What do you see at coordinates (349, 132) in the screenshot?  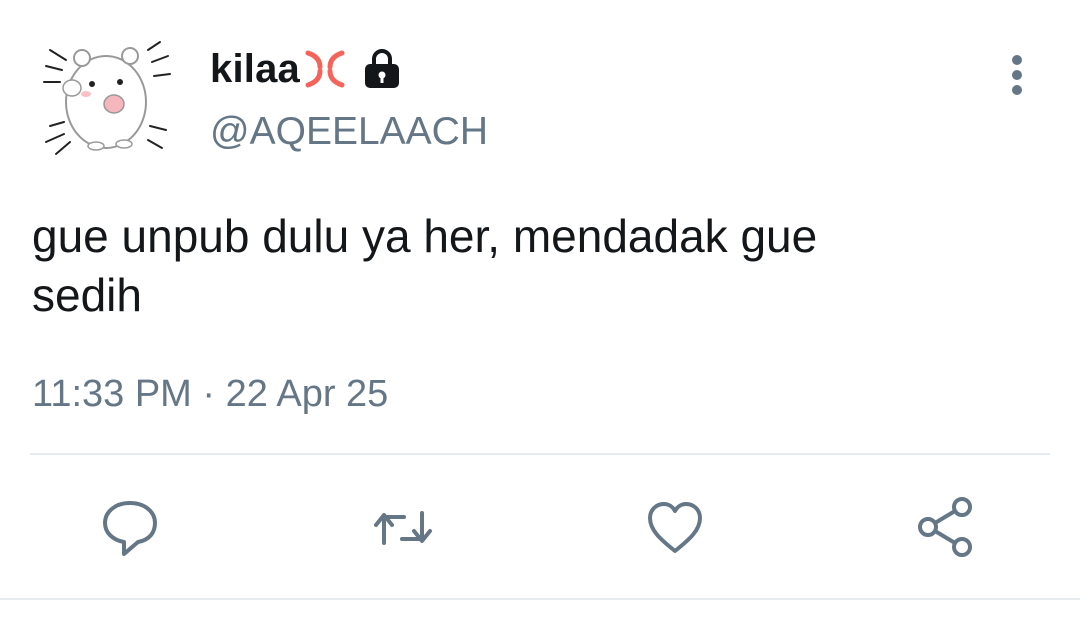 I see `handle: @AQEELAACH` at bounding box center [349, 132].